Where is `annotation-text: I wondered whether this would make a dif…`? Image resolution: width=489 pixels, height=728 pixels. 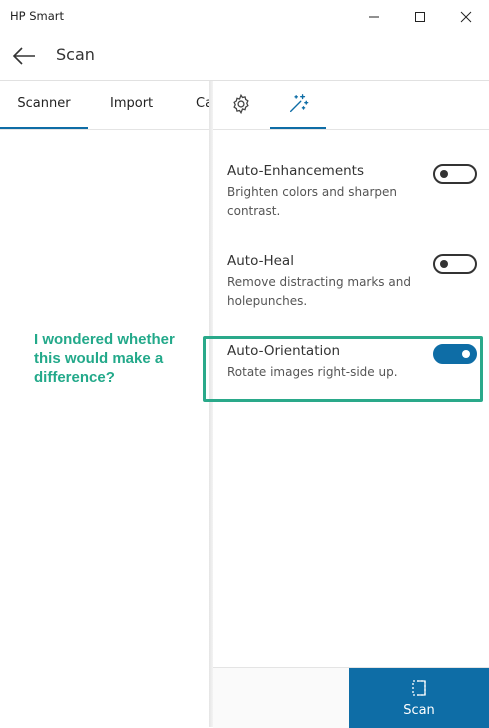 annotation-text: I wondered whether this would make a dif… is located at coordinates (104, 358).